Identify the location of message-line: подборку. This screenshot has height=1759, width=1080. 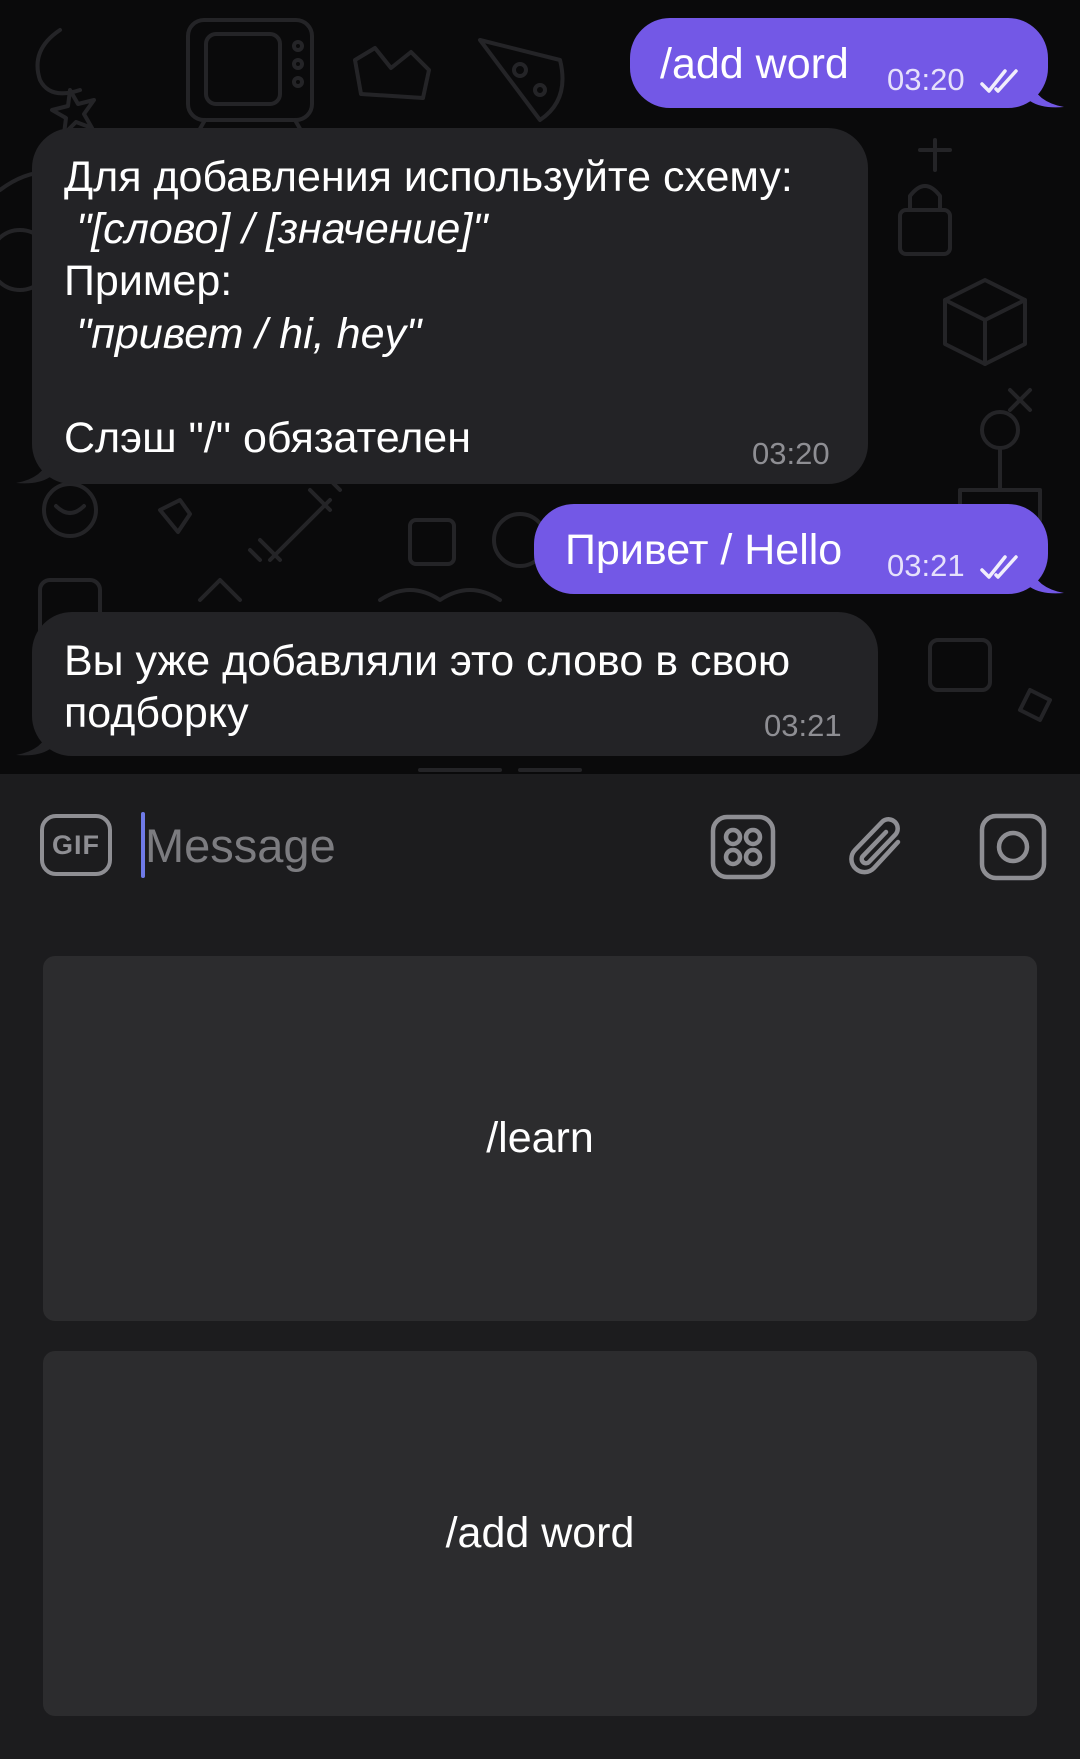
(156, 713).